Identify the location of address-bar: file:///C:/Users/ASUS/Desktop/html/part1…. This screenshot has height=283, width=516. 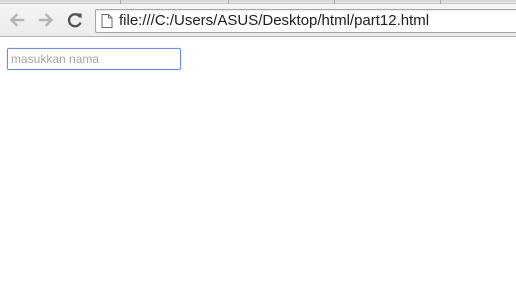
(305, 21).